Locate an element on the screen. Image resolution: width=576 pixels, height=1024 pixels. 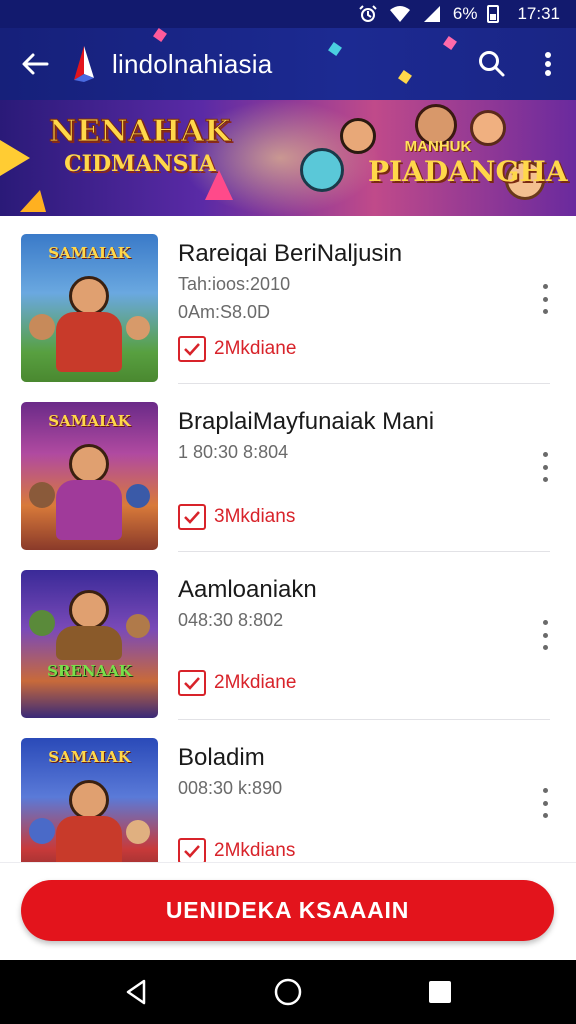
nav-back-button is located at coordinates (136, 992).